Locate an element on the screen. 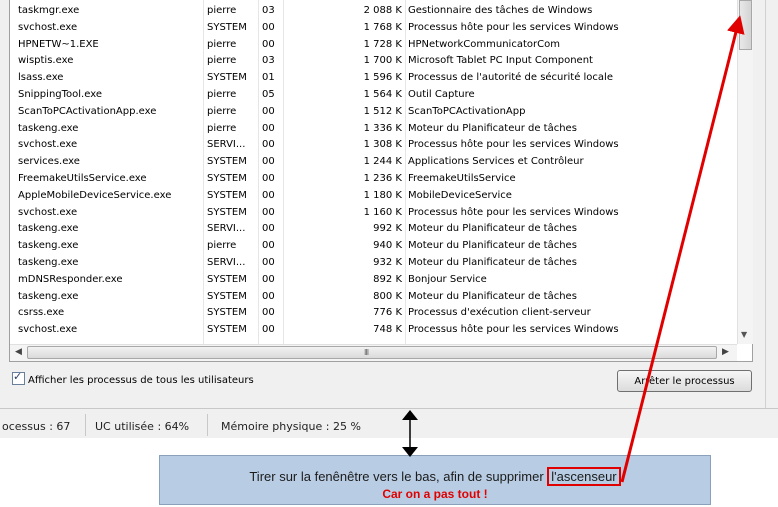  process-memory: 776 K is located at coordinates (387, 313).